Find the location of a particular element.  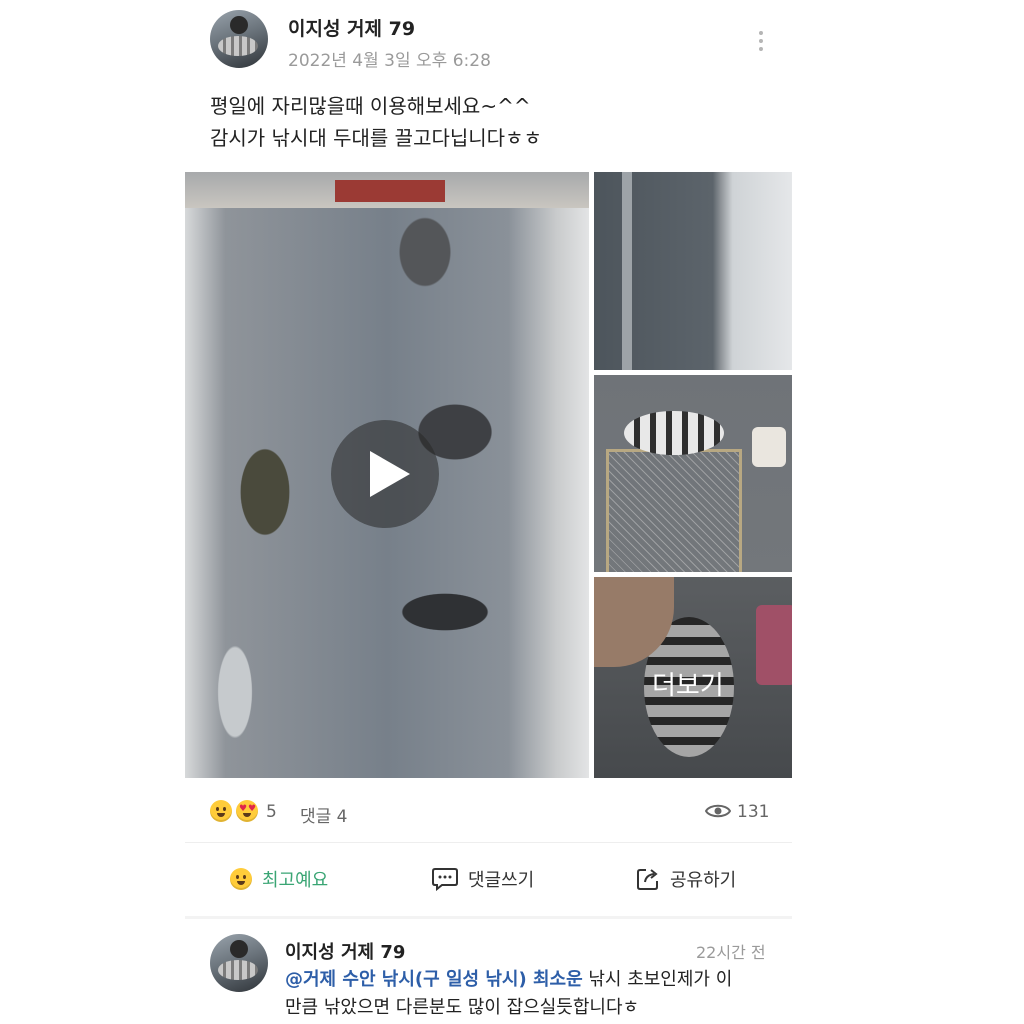

like-button-label: 최고예요 is located at coordinates (295, 880).